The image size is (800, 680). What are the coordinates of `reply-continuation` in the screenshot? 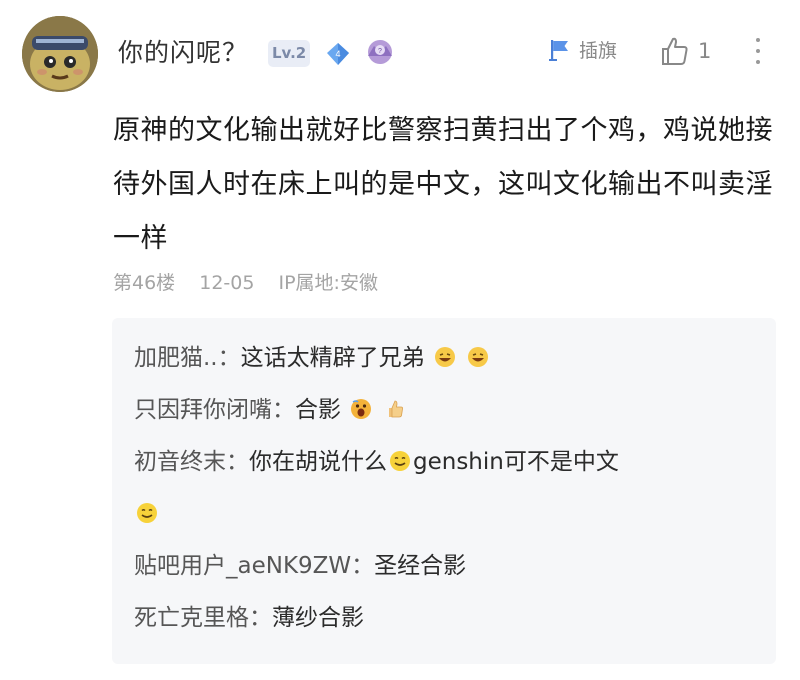 It's located at (444, 514).